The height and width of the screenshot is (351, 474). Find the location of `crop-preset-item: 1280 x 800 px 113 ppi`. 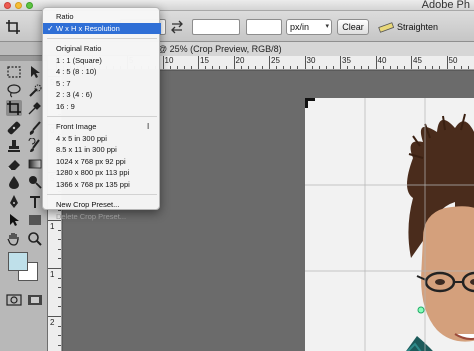

crop-preset-item: 1280 x 800 px 113 ppi is located at coordinates (102, 172).